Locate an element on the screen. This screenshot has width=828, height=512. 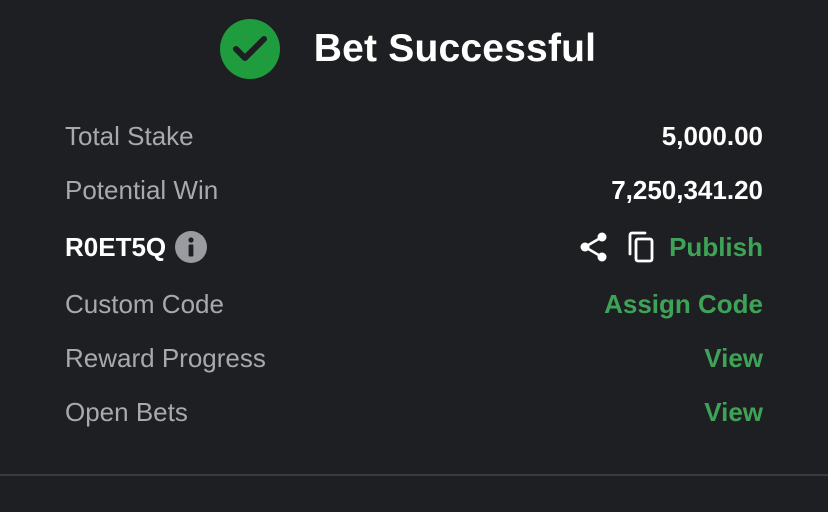
page-title: Bet Successful is located at coordinates (455, 48).